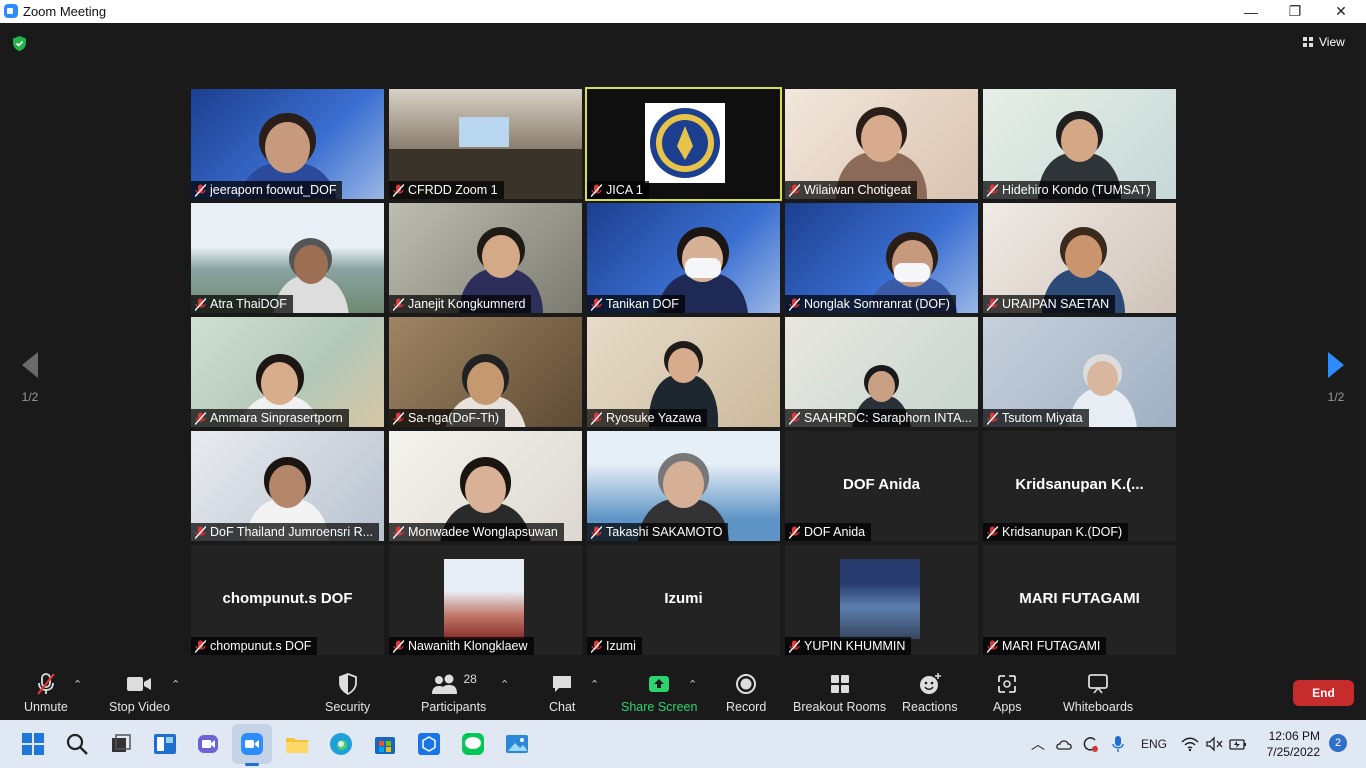 This screenshot has width=1366, height=768. What do you see at coordinates (683, 372) in the screenshot?
I see `participant-tile: Ryosuke Yazawa` at bounding box center [683, 372].